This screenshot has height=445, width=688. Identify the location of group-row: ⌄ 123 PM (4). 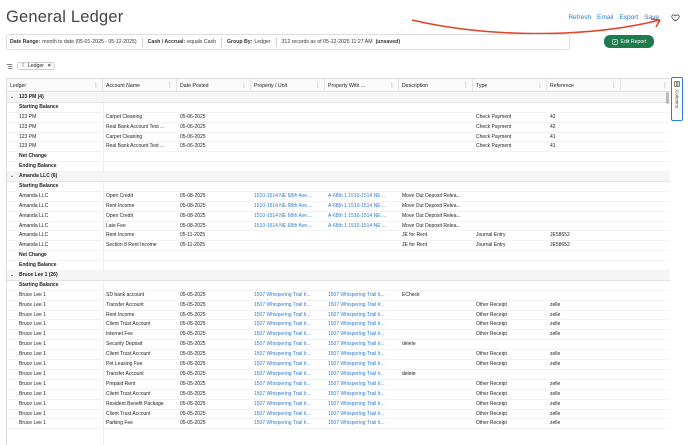
(338, 98).